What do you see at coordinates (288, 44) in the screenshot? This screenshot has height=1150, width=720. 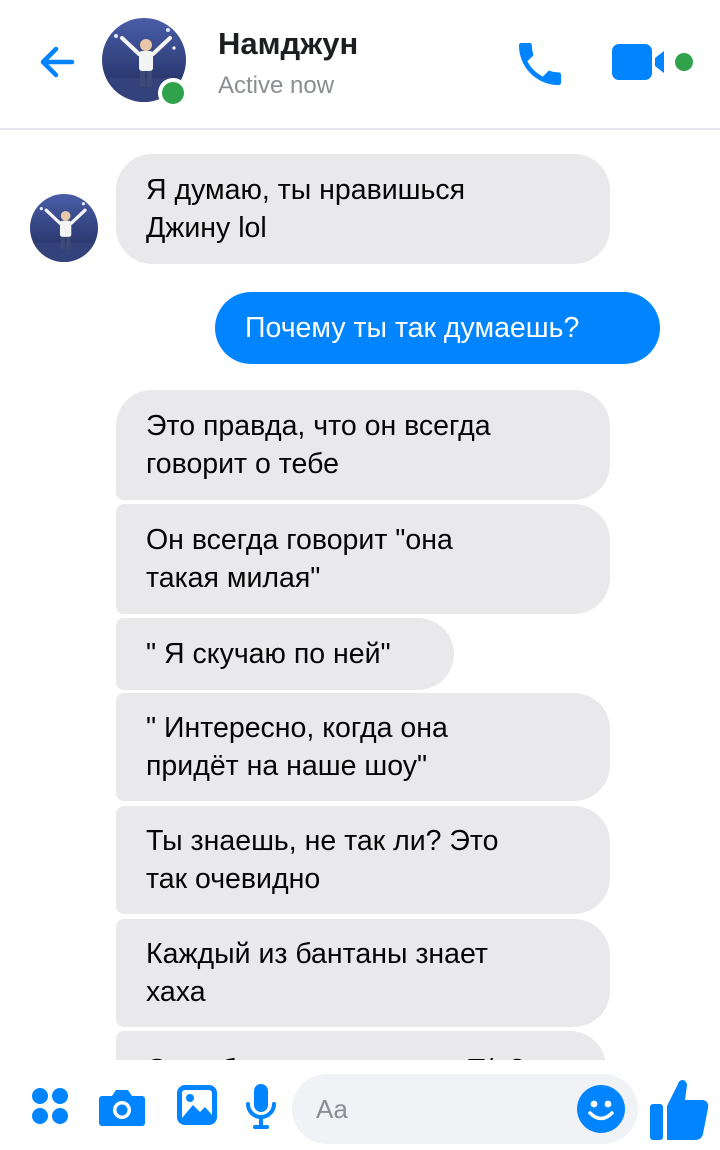 I see `contact-name: Намджун` at bounding box center [288, 44].